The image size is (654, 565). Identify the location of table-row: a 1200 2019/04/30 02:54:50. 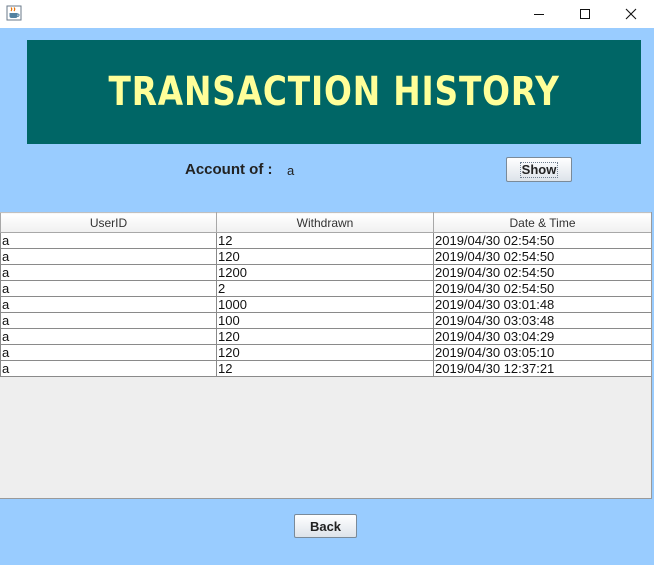
(325, 272).